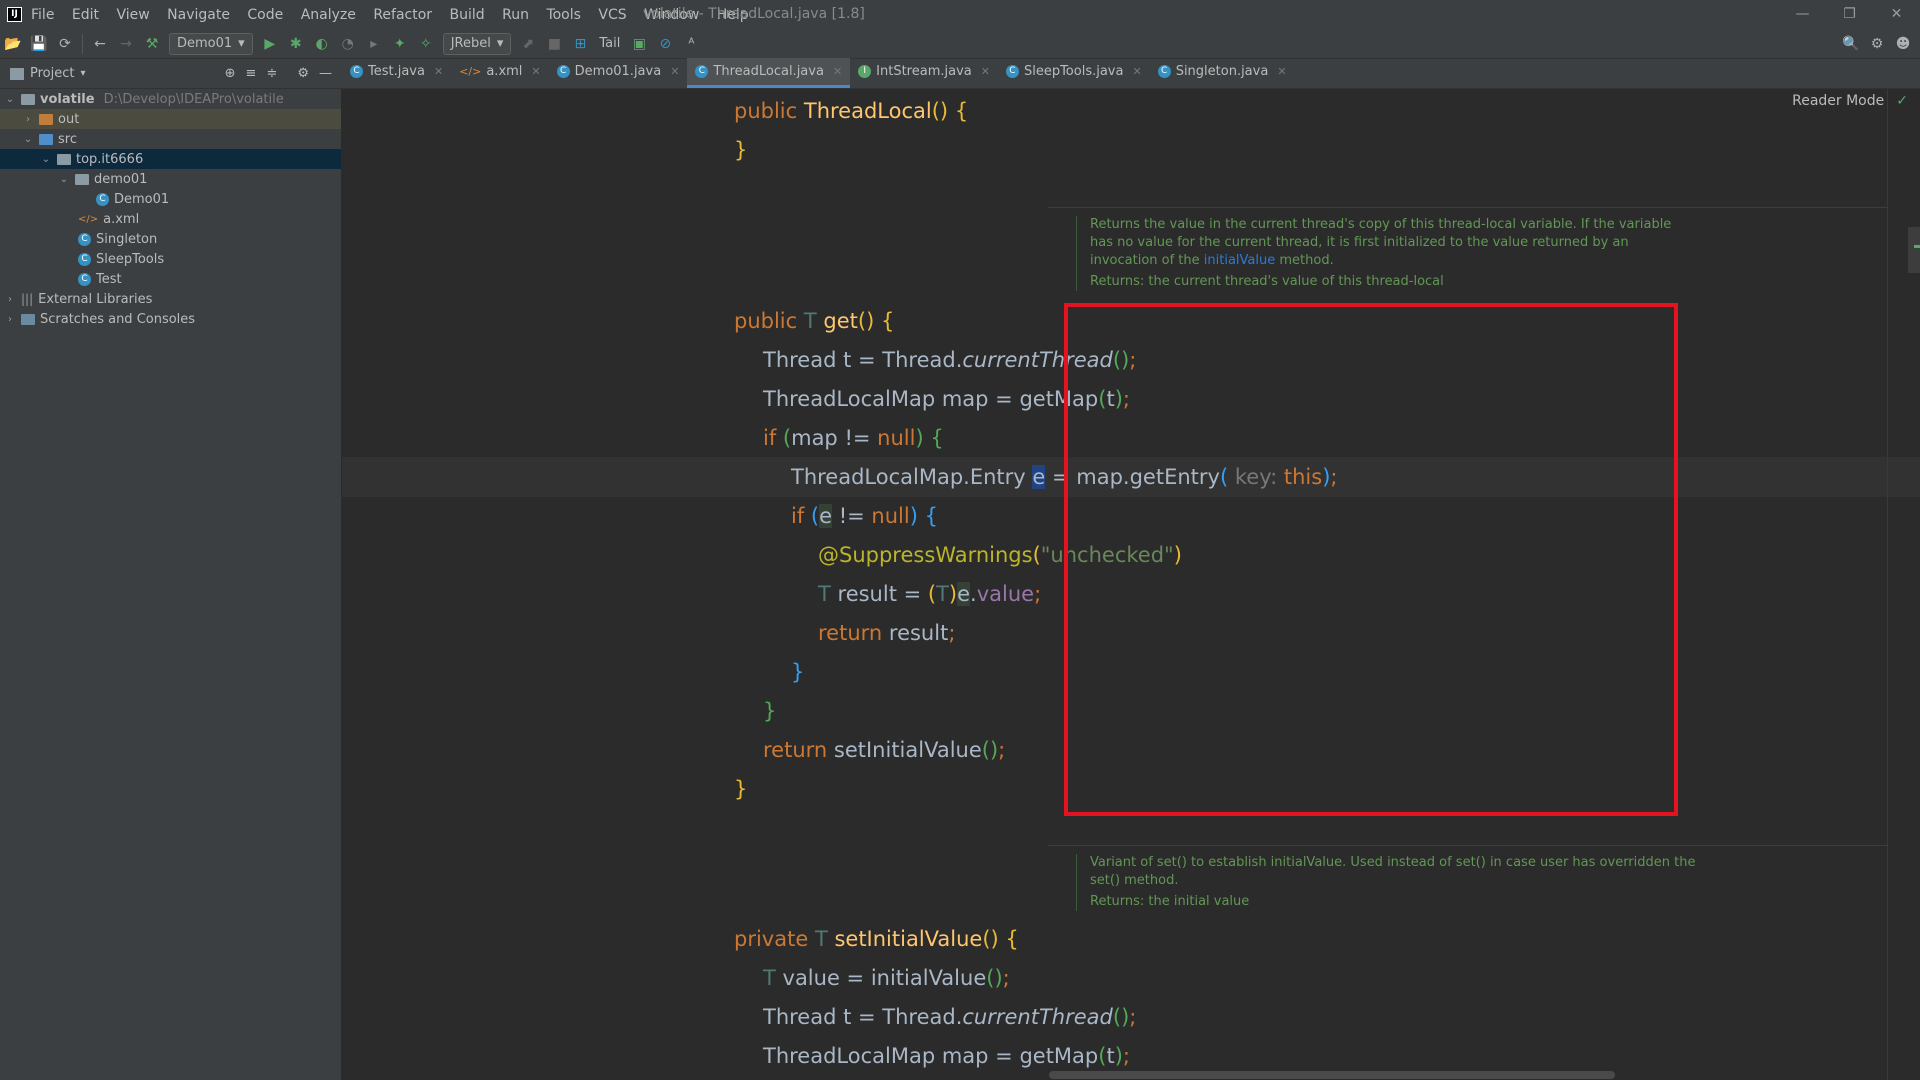 Image resolution: width=1920 pixels, height=1080 pixels. What do you see at coordinates (270, 44) in the screenshot?
I see `run-icon: ▶` at bounding box center [270, 44].